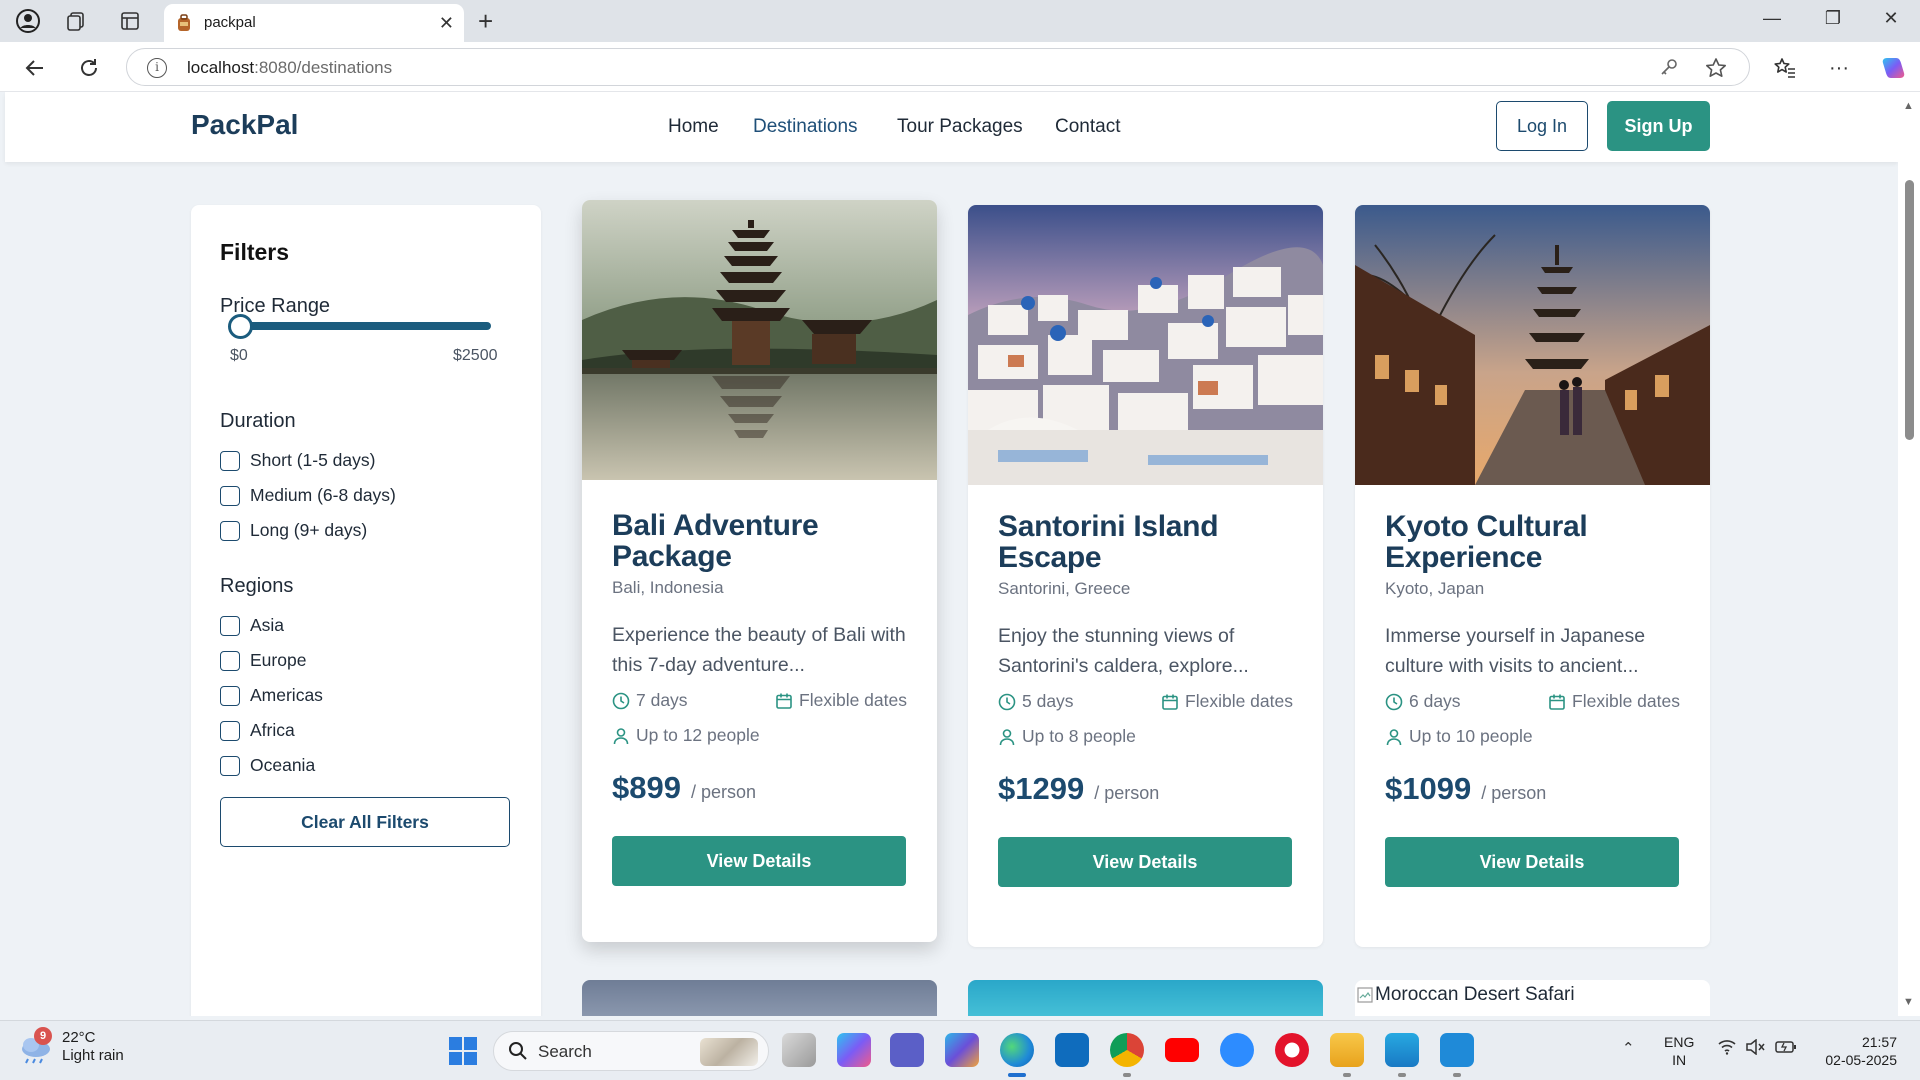 The height and width of the screenshot is (1080, 1920). Describe the element at coordinates (1127, 1050) in the screenshot. I see `chrome-icon` at that location.